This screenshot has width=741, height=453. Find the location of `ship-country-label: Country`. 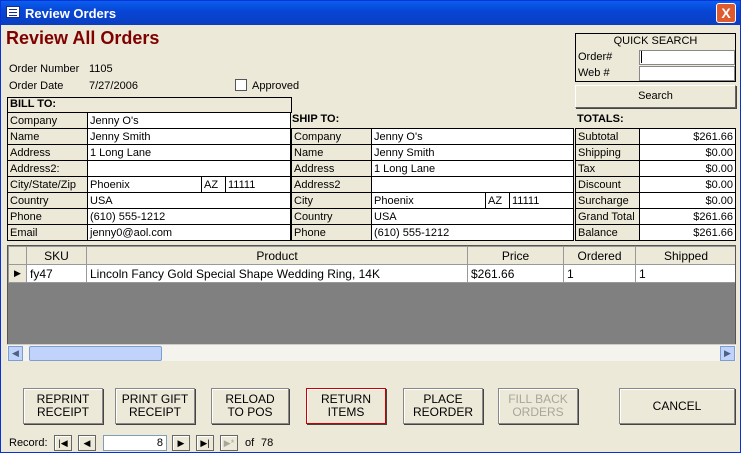

ship-country-label: Country is located at coordinates (331, 216).